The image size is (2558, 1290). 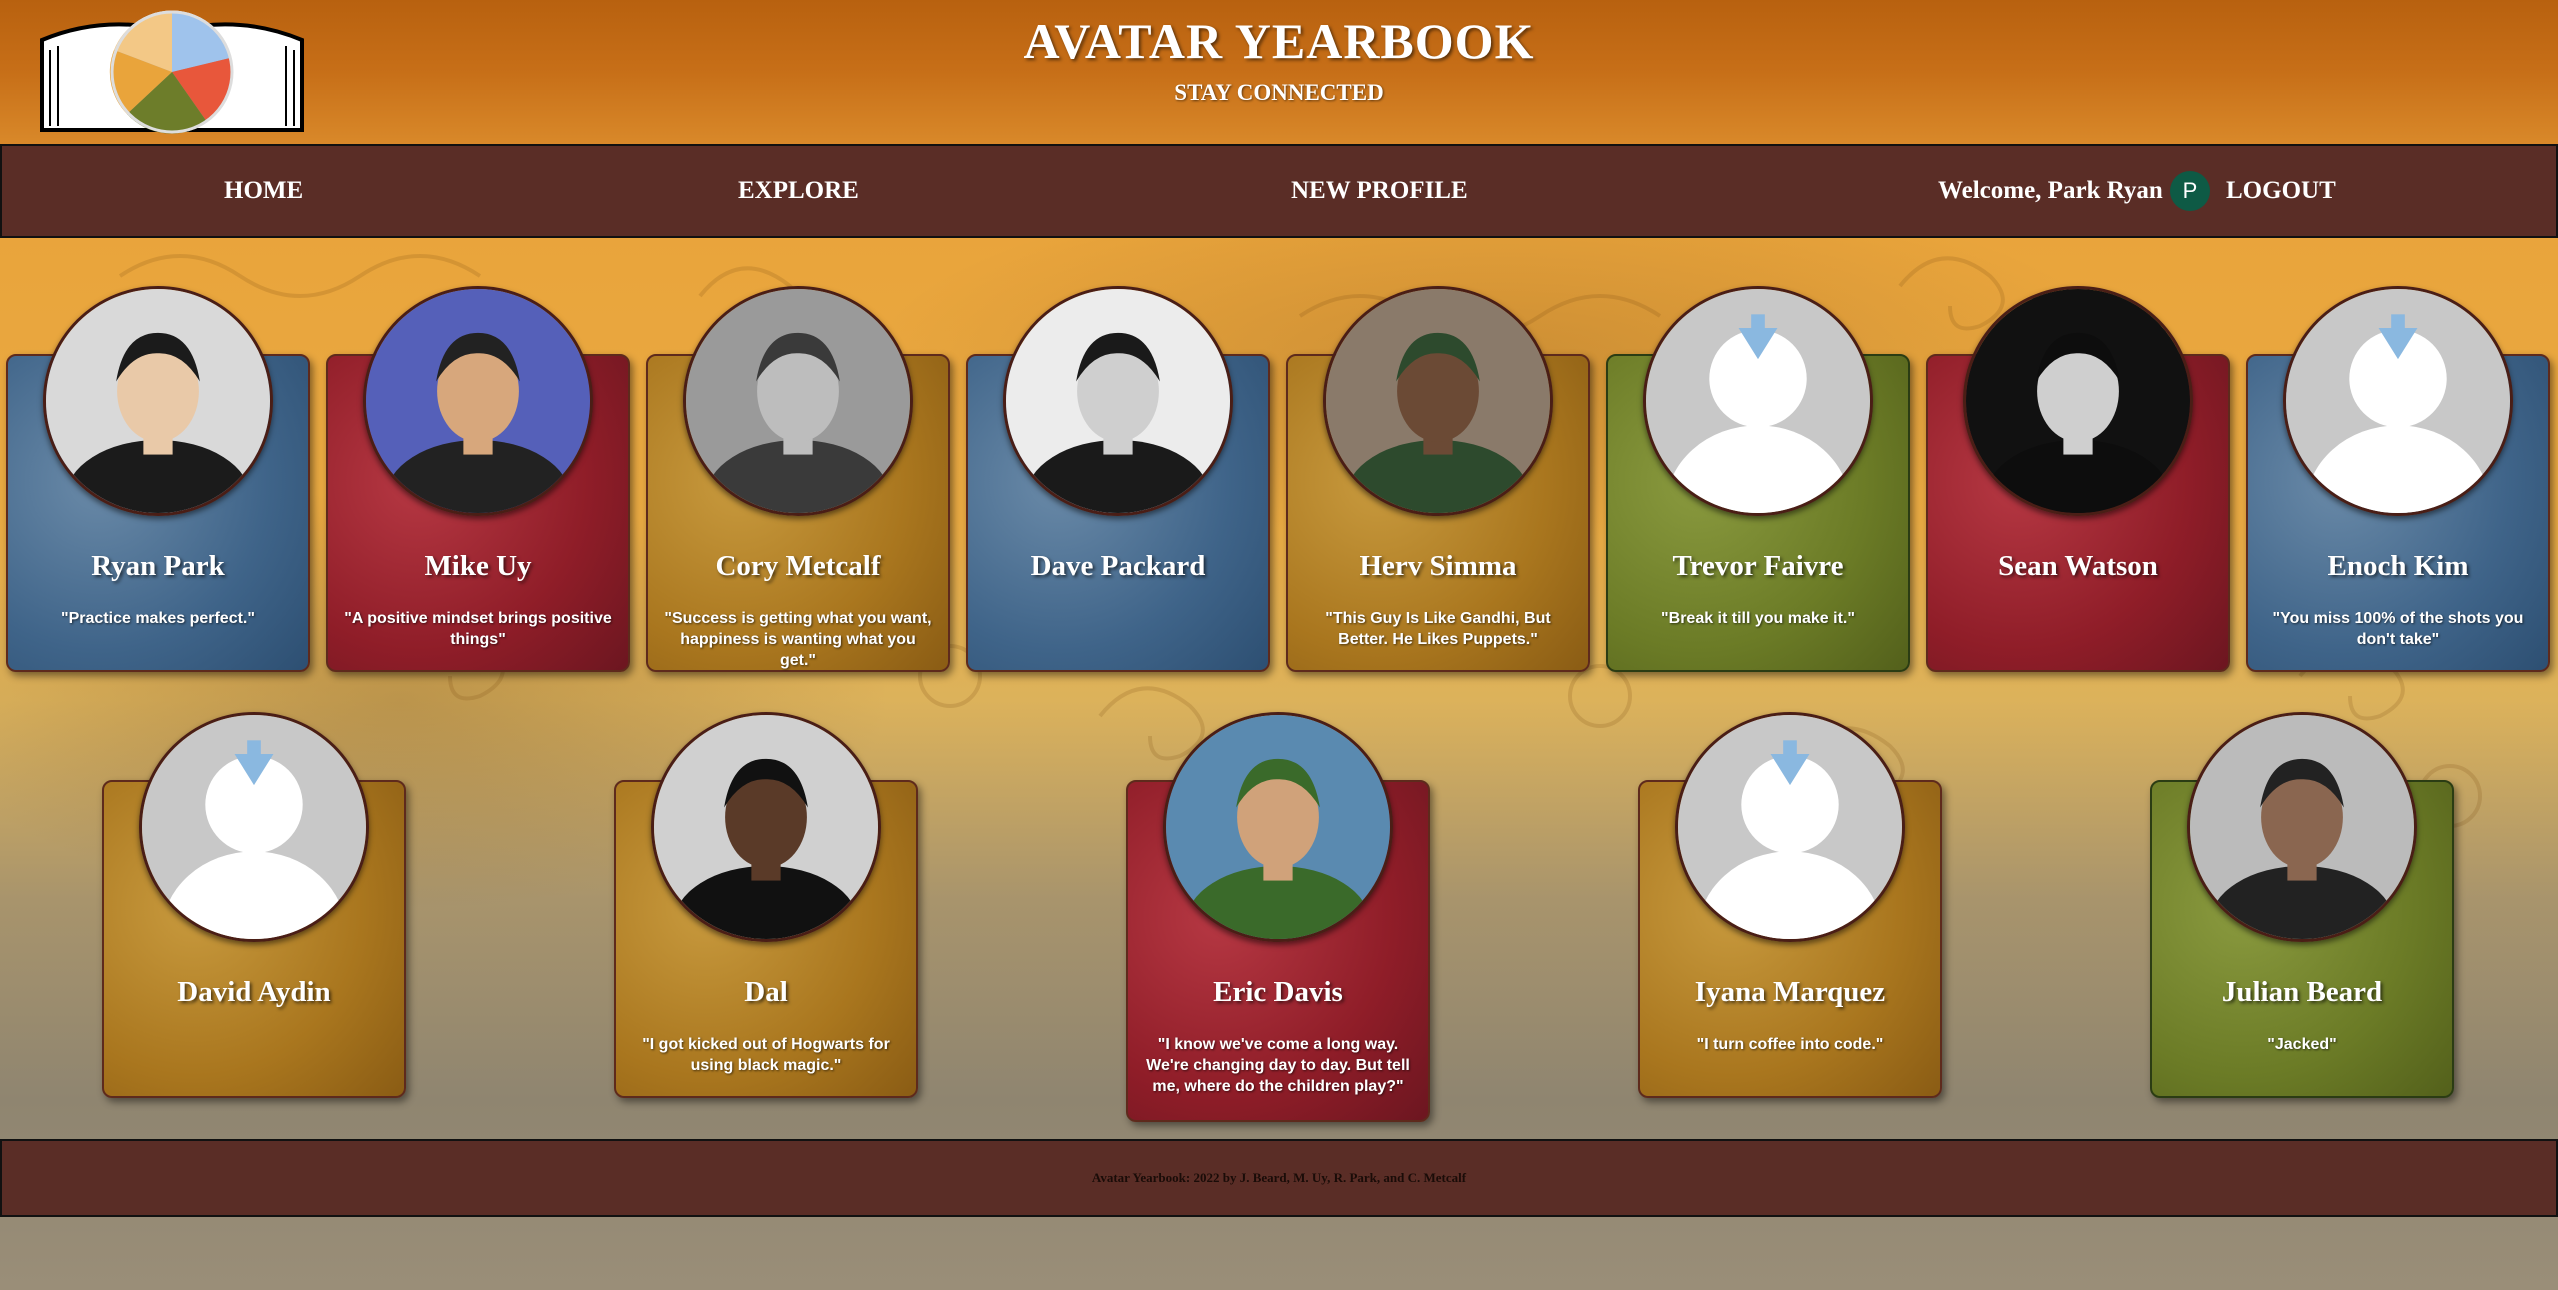 I want to click on profile-name: Enoch Kim, so click(x=2398, y=566).